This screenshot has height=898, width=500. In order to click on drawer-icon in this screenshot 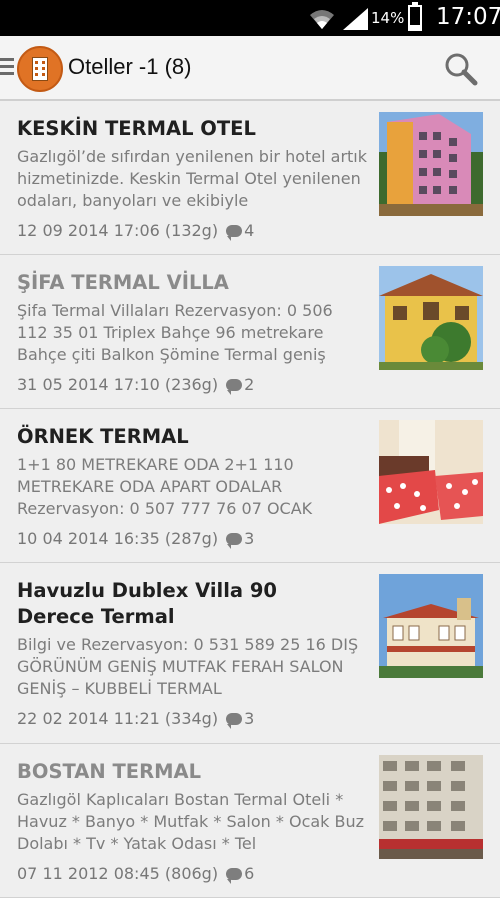, I will do `click(7, 68)`.